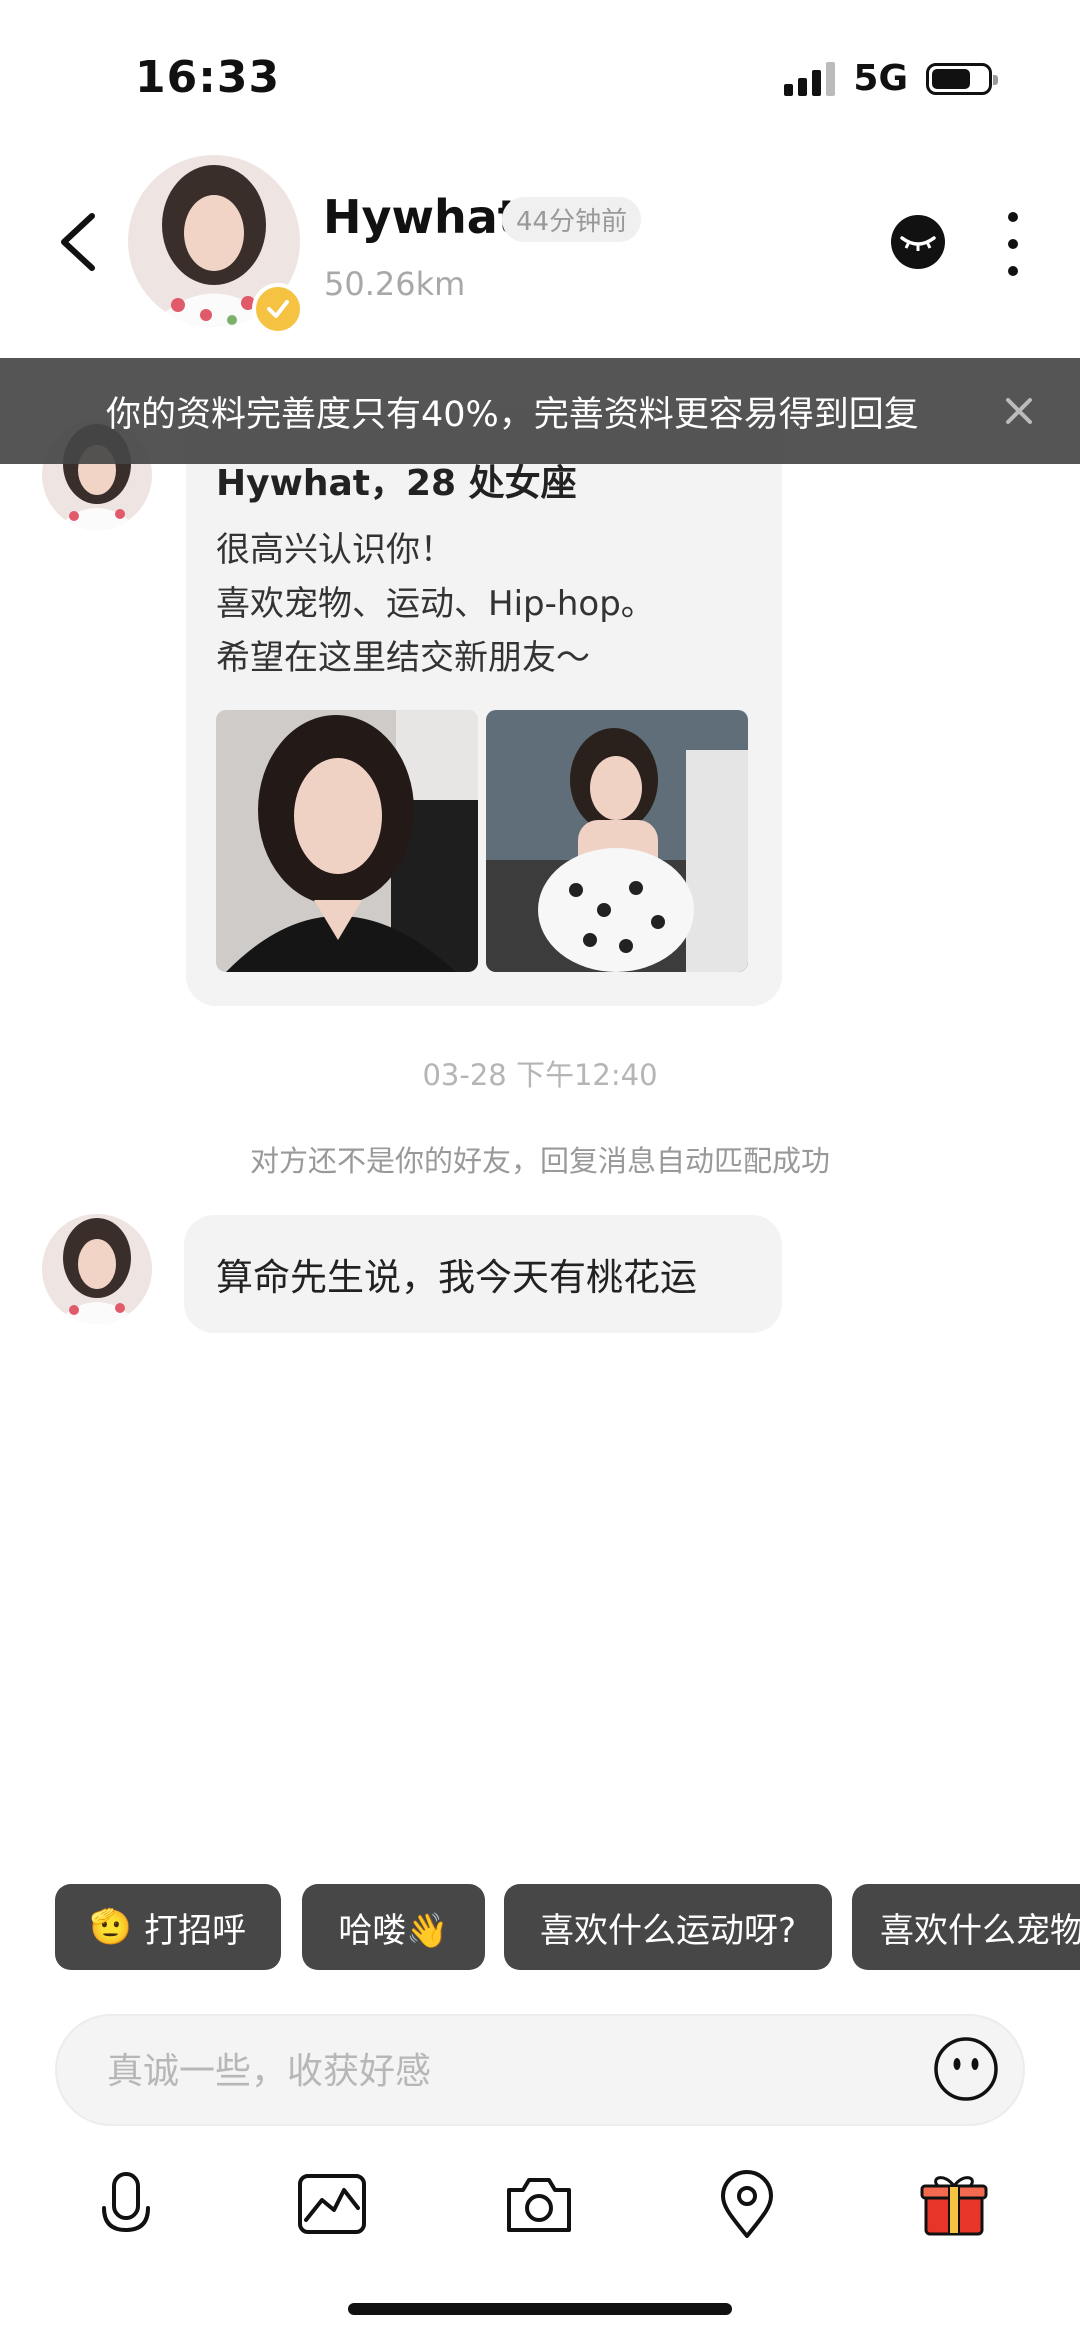 The width and height of the screenshot is (1080, 2341). Describe the element at coordinates (1019, 411) in the screenshot. I see `close-icon` at that location.